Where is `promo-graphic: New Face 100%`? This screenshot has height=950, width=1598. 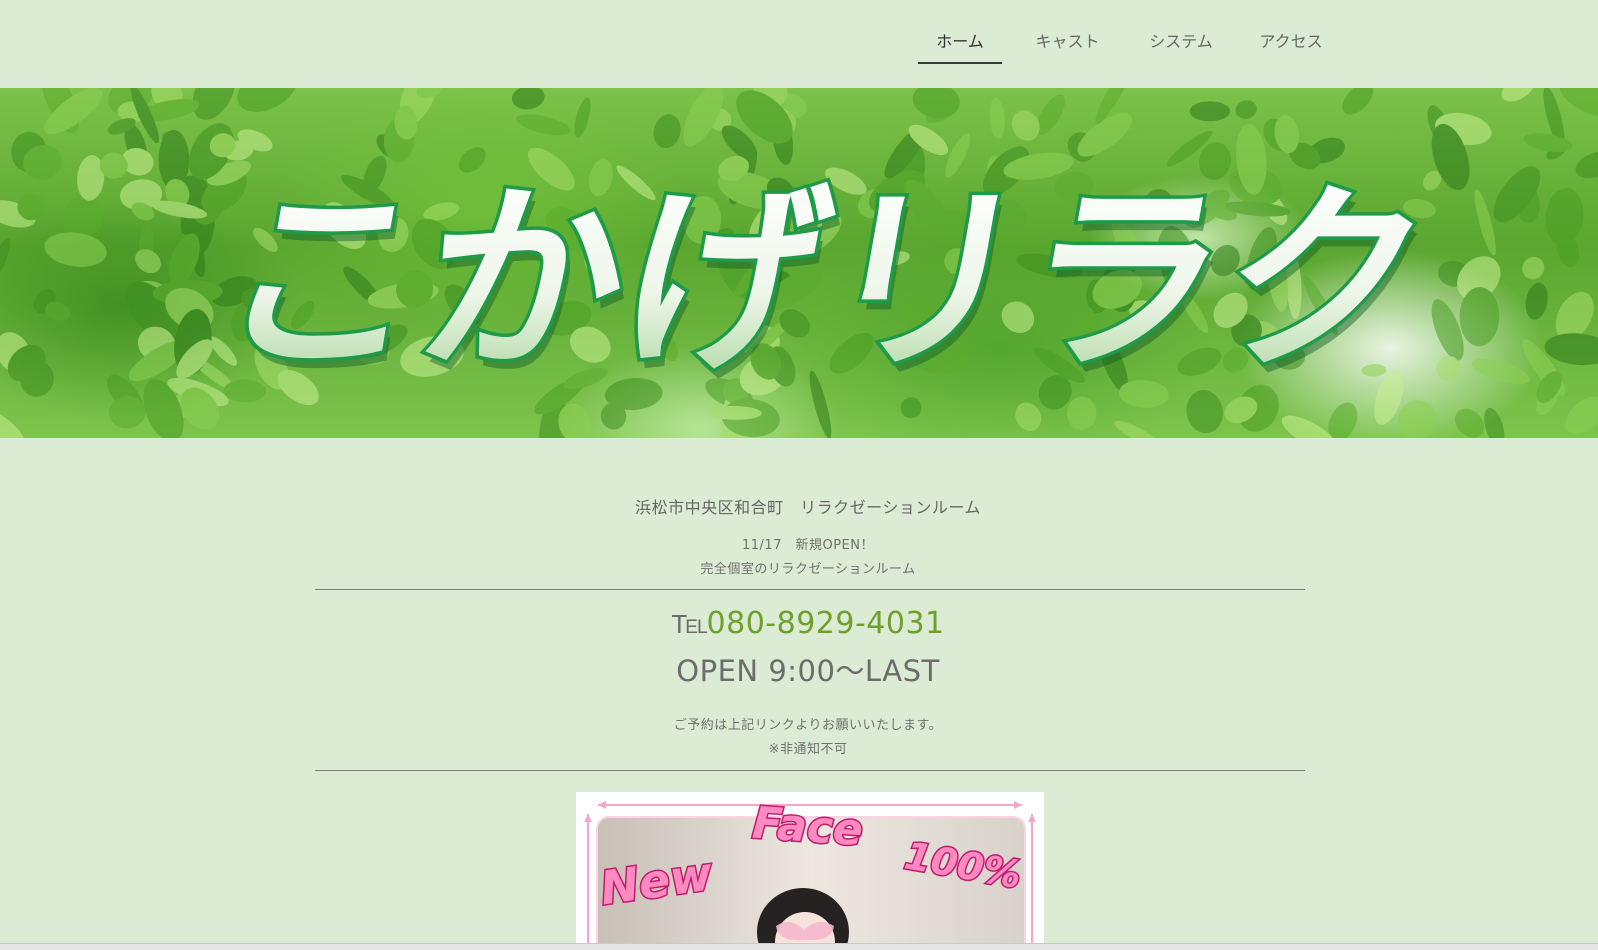 promo-graphic: New Face 100% is located at coordinates (810, 872).